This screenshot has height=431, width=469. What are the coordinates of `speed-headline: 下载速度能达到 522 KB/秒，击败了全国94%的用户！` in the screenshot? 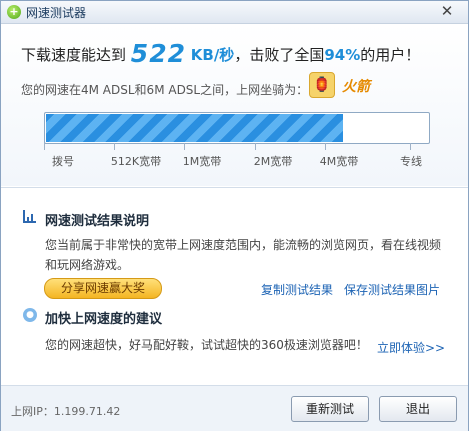 It's located at (220, 53).